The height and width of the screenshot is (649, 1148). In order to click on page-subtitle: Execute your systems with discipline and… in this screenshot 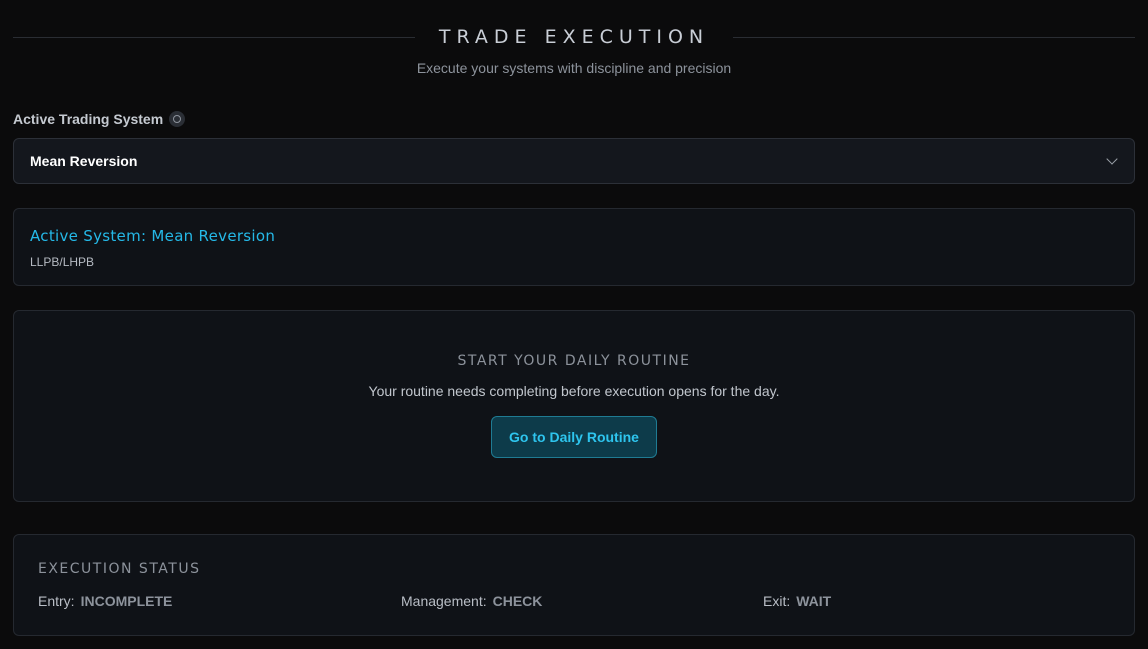, I will do `click(574, 68)`.